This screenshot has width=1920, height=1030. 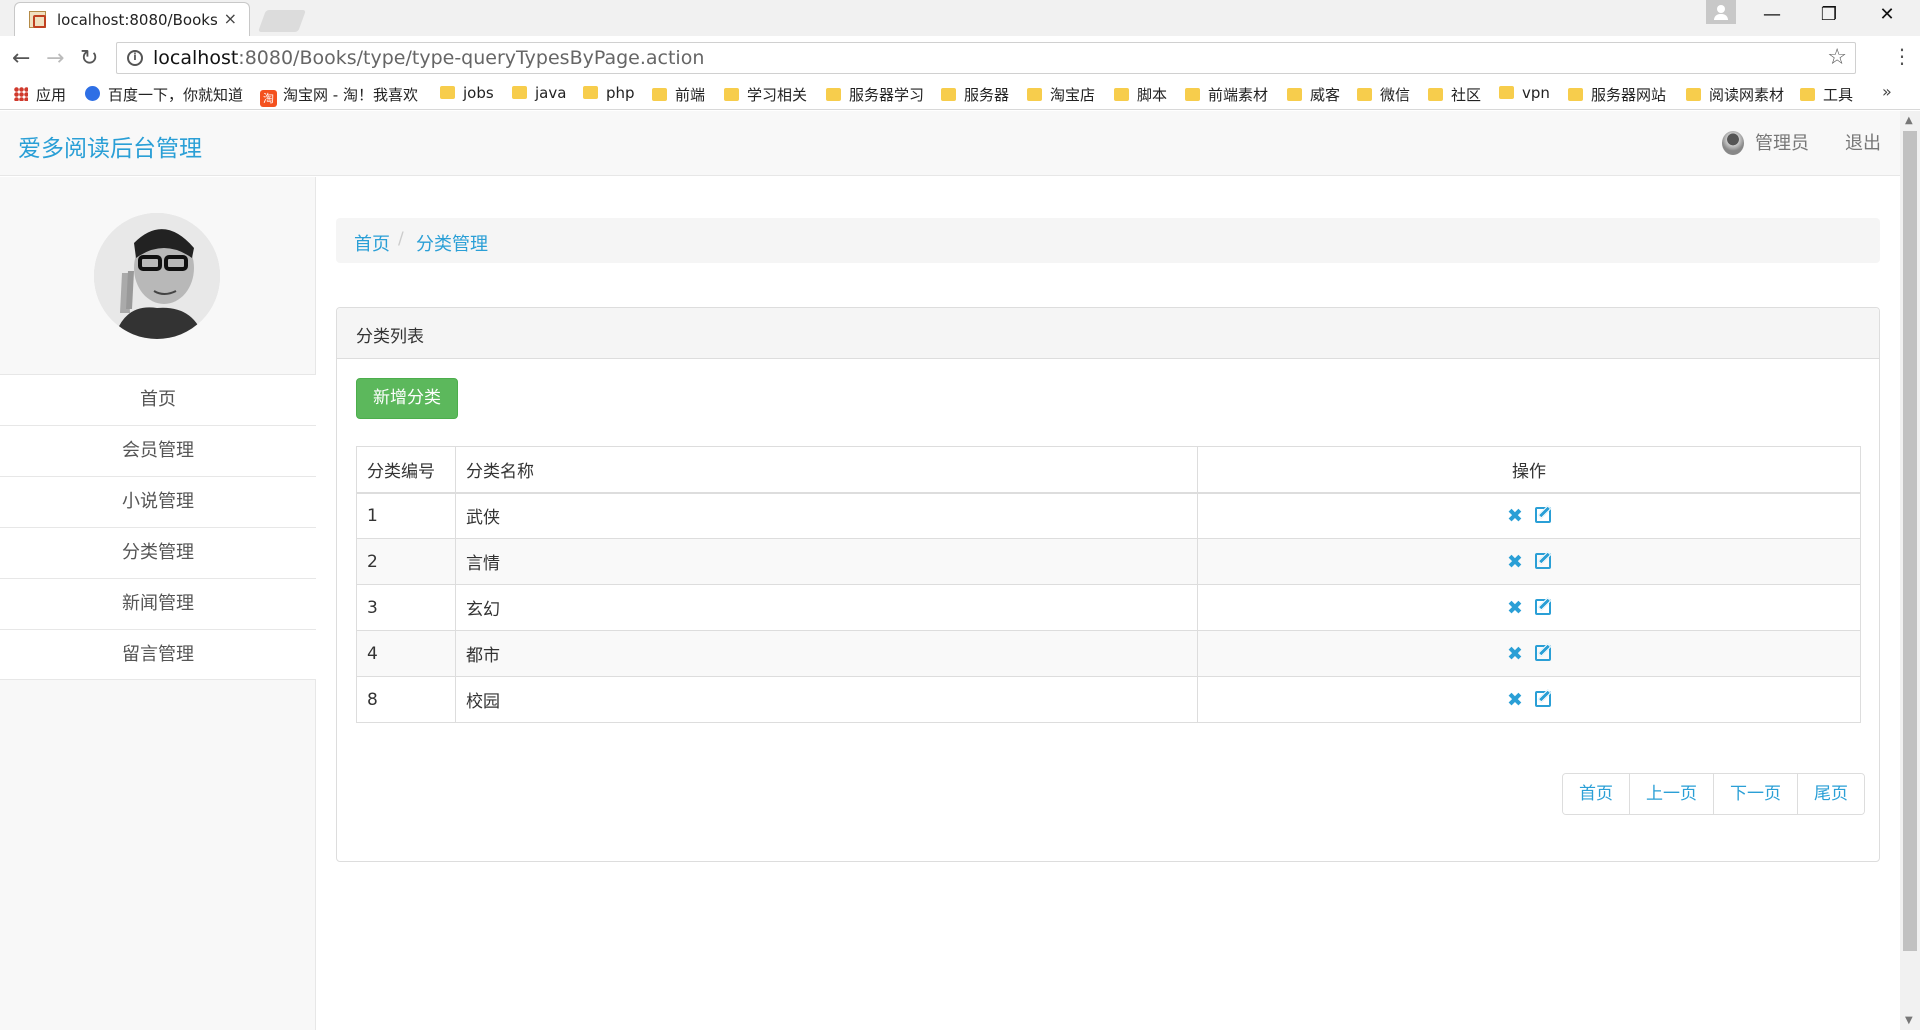 I want to click on bookmark-folder: 服务器, so click(x=975, y=94).